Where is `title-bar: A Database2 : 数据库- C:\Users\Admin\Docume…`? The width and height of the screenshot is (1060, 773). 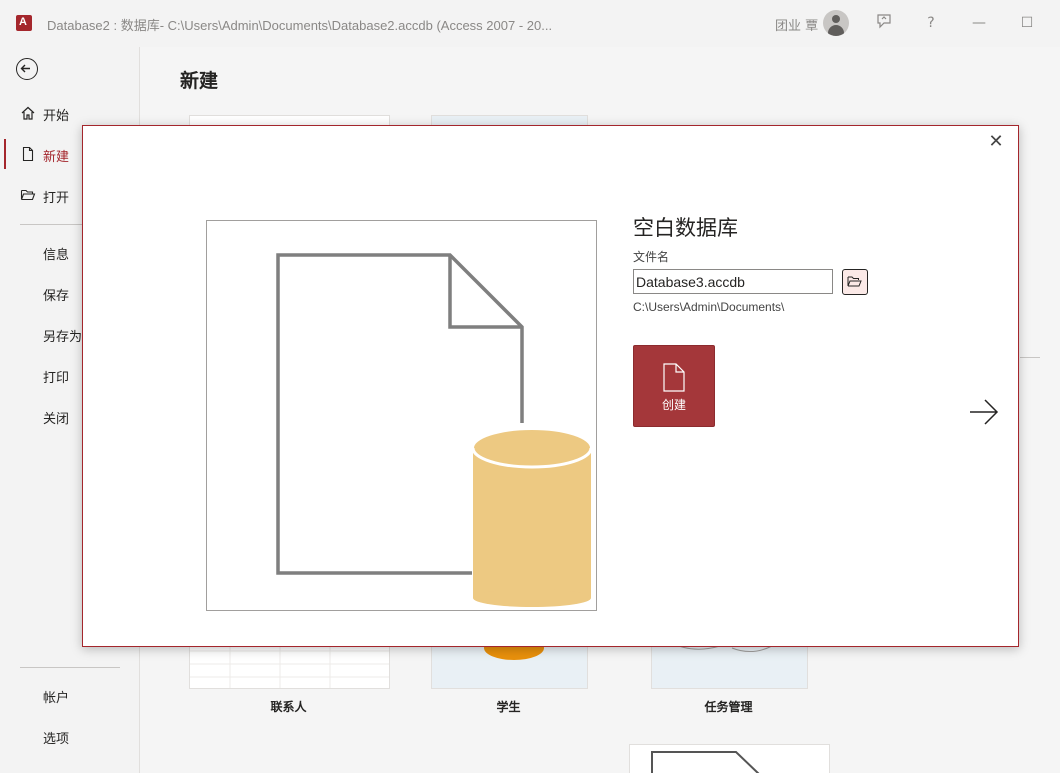
title-bar: A Database2 : 数据库- C:\Users\Admin\Docume… is located at coordinates (530, 23).